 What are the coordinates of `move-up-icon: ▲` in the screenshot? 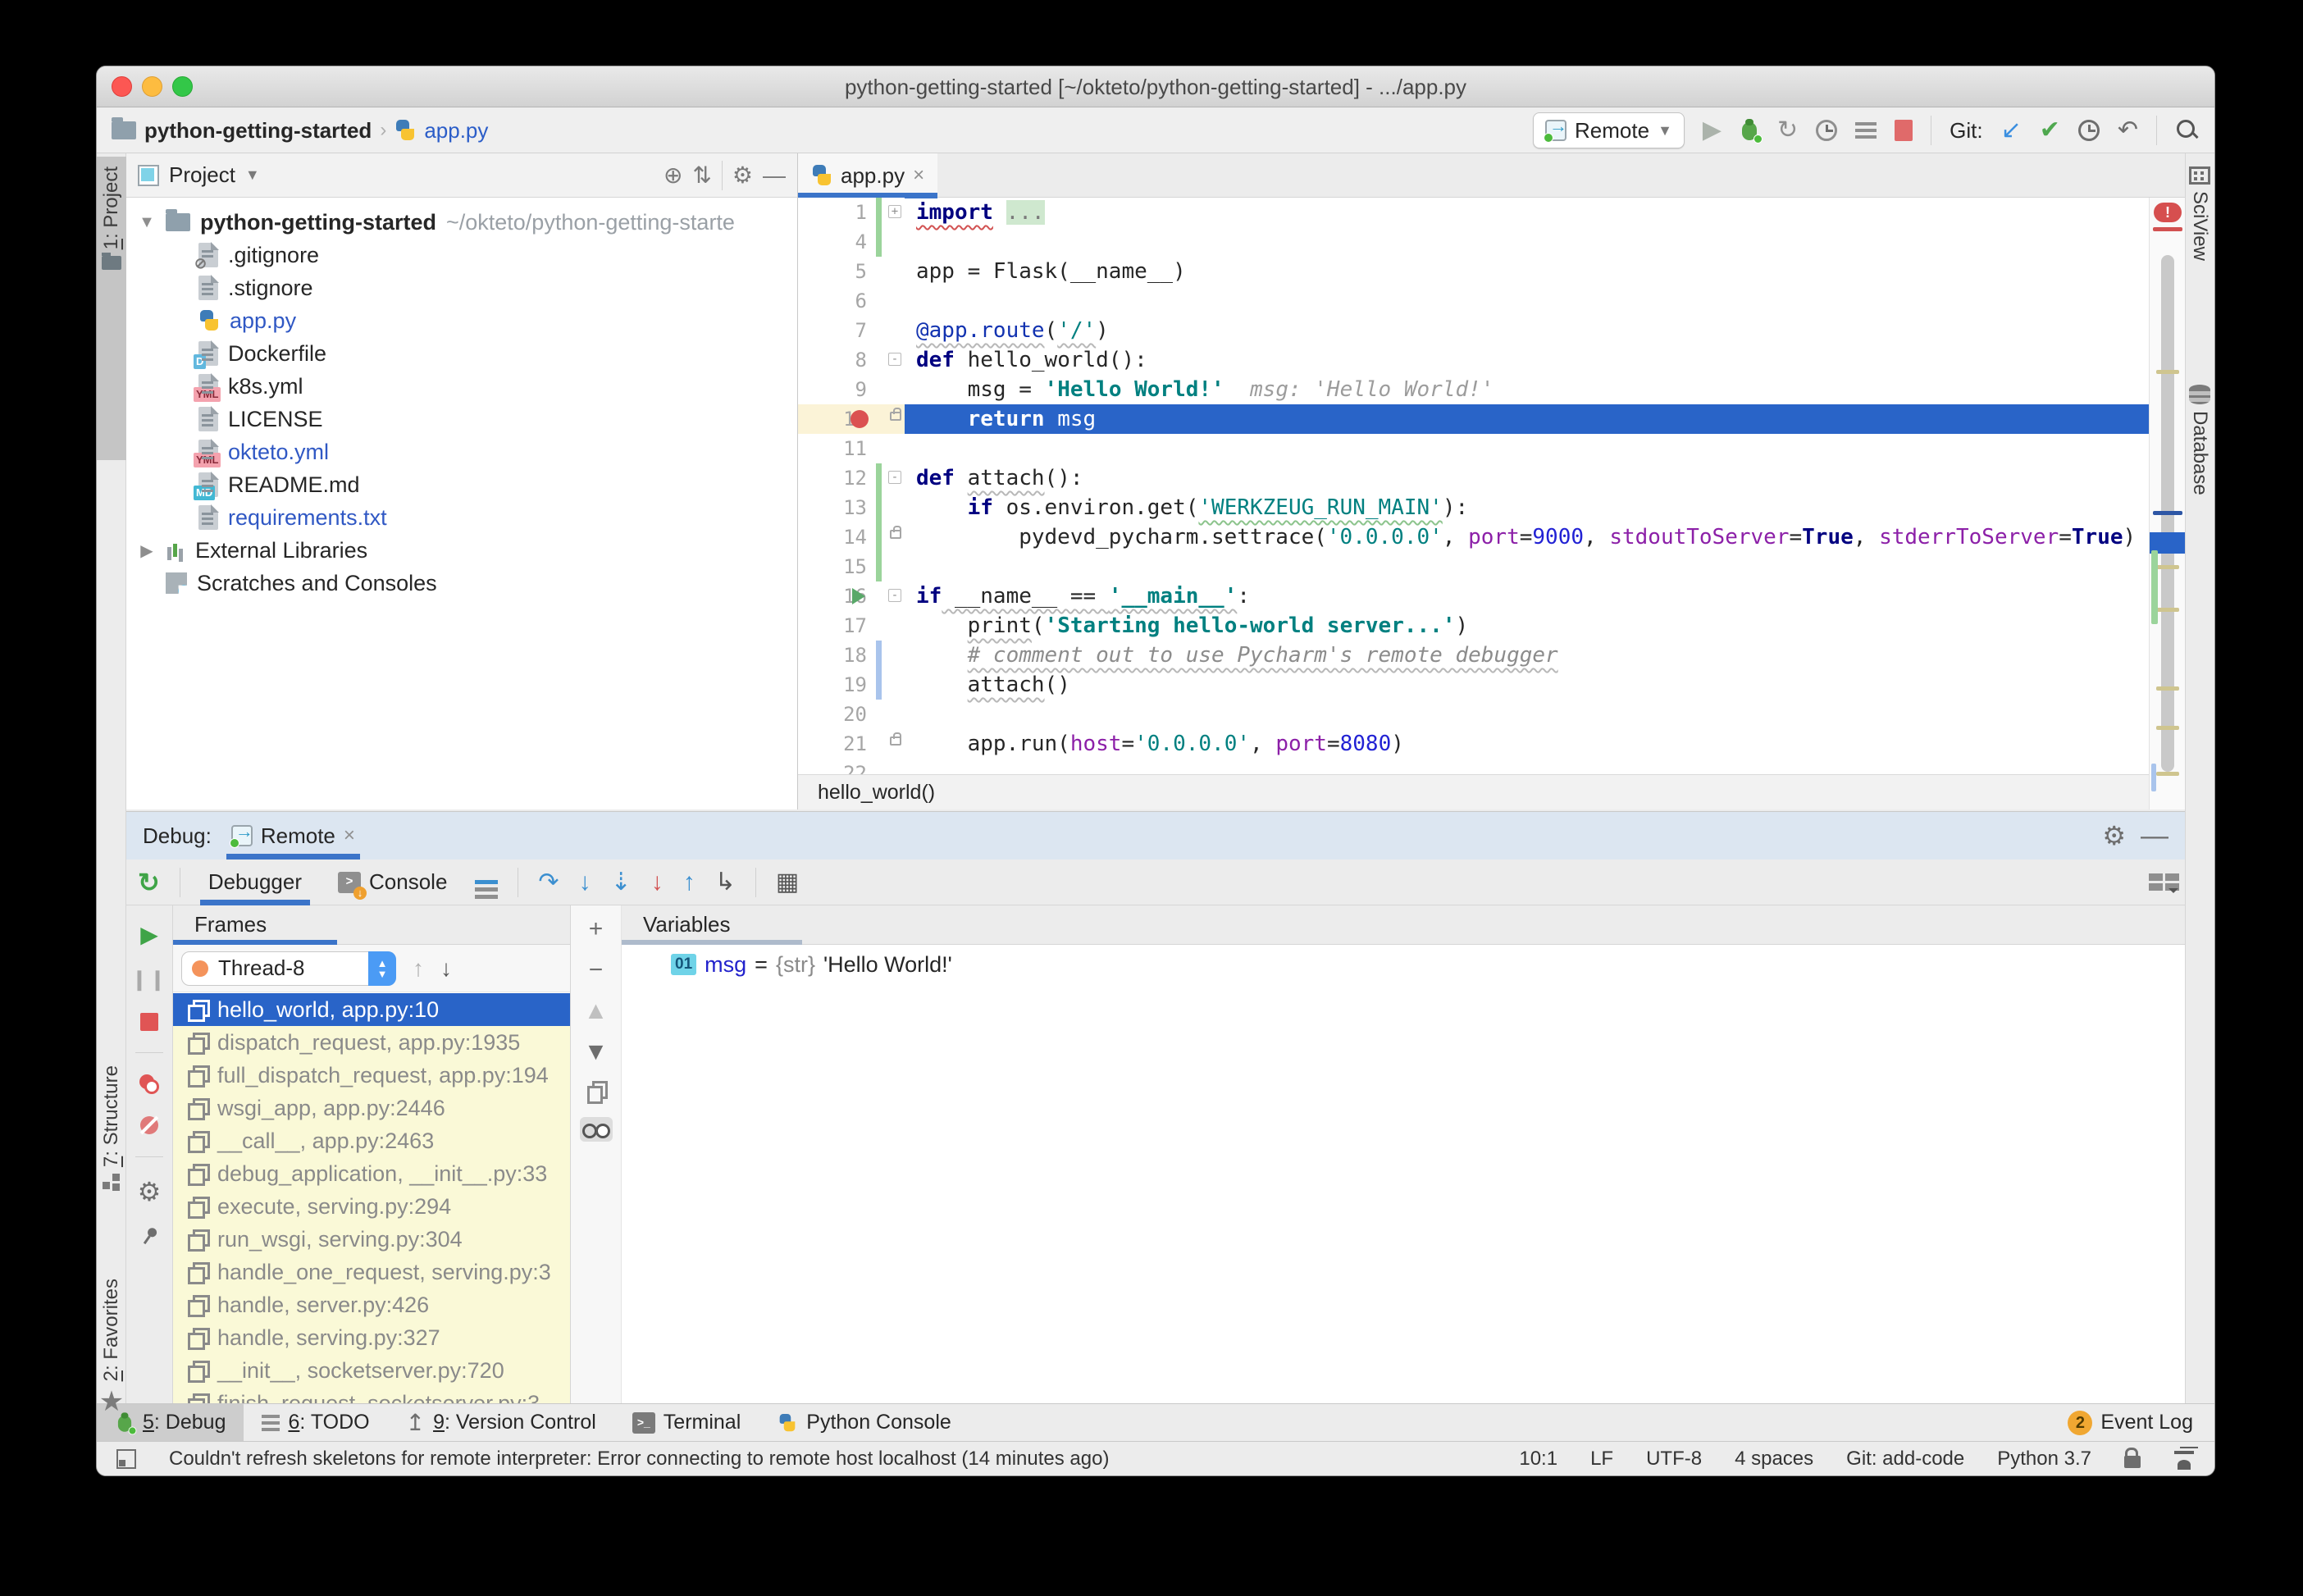 It's located at (596, 1012).